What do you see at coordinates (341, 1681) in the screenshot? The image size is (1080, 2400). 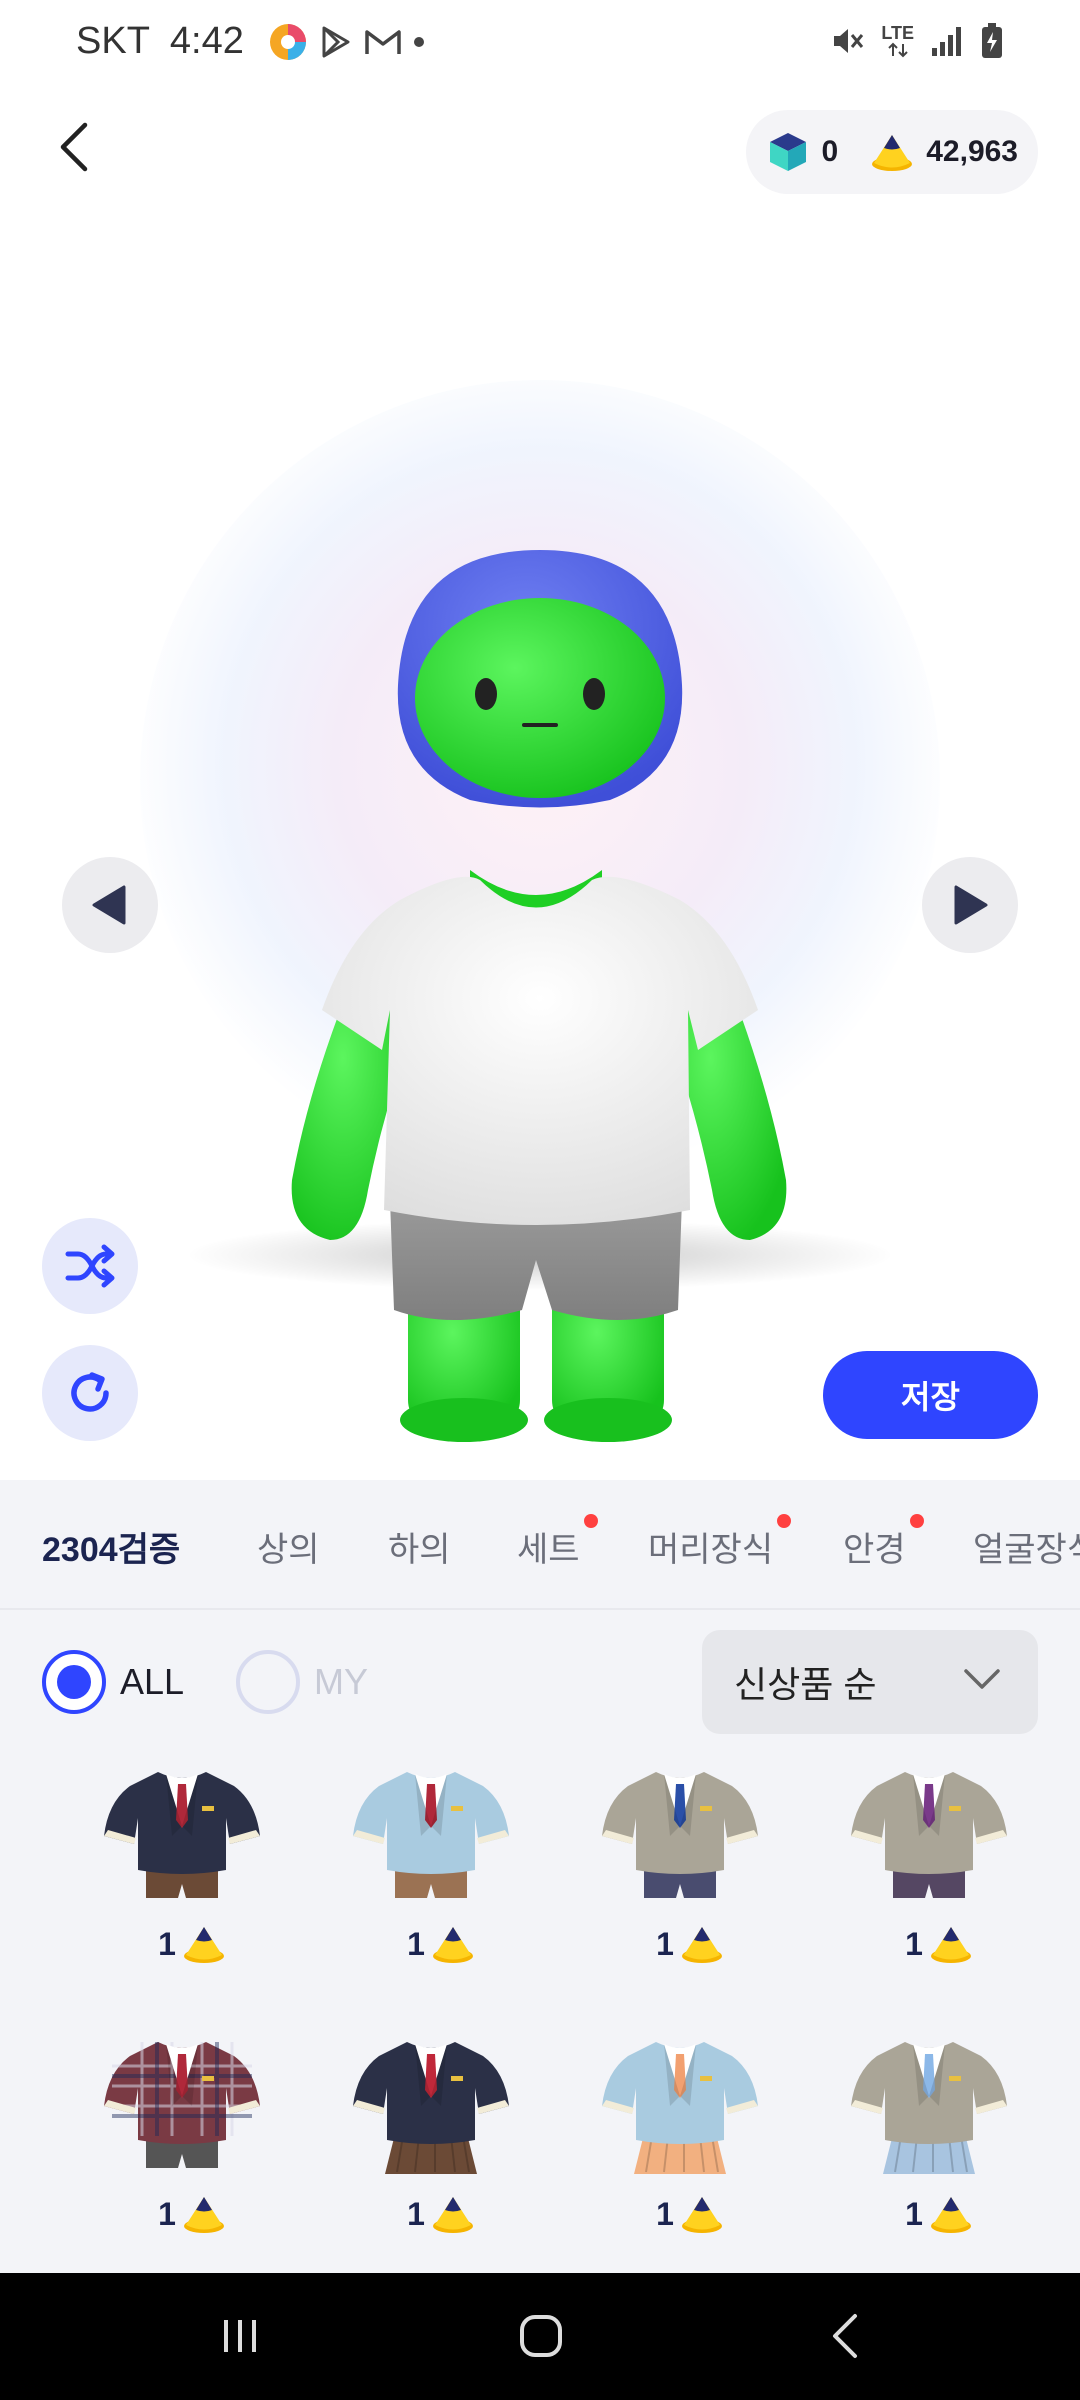 I see `filter-my-label: MY` at bounding box center [341, 1681].